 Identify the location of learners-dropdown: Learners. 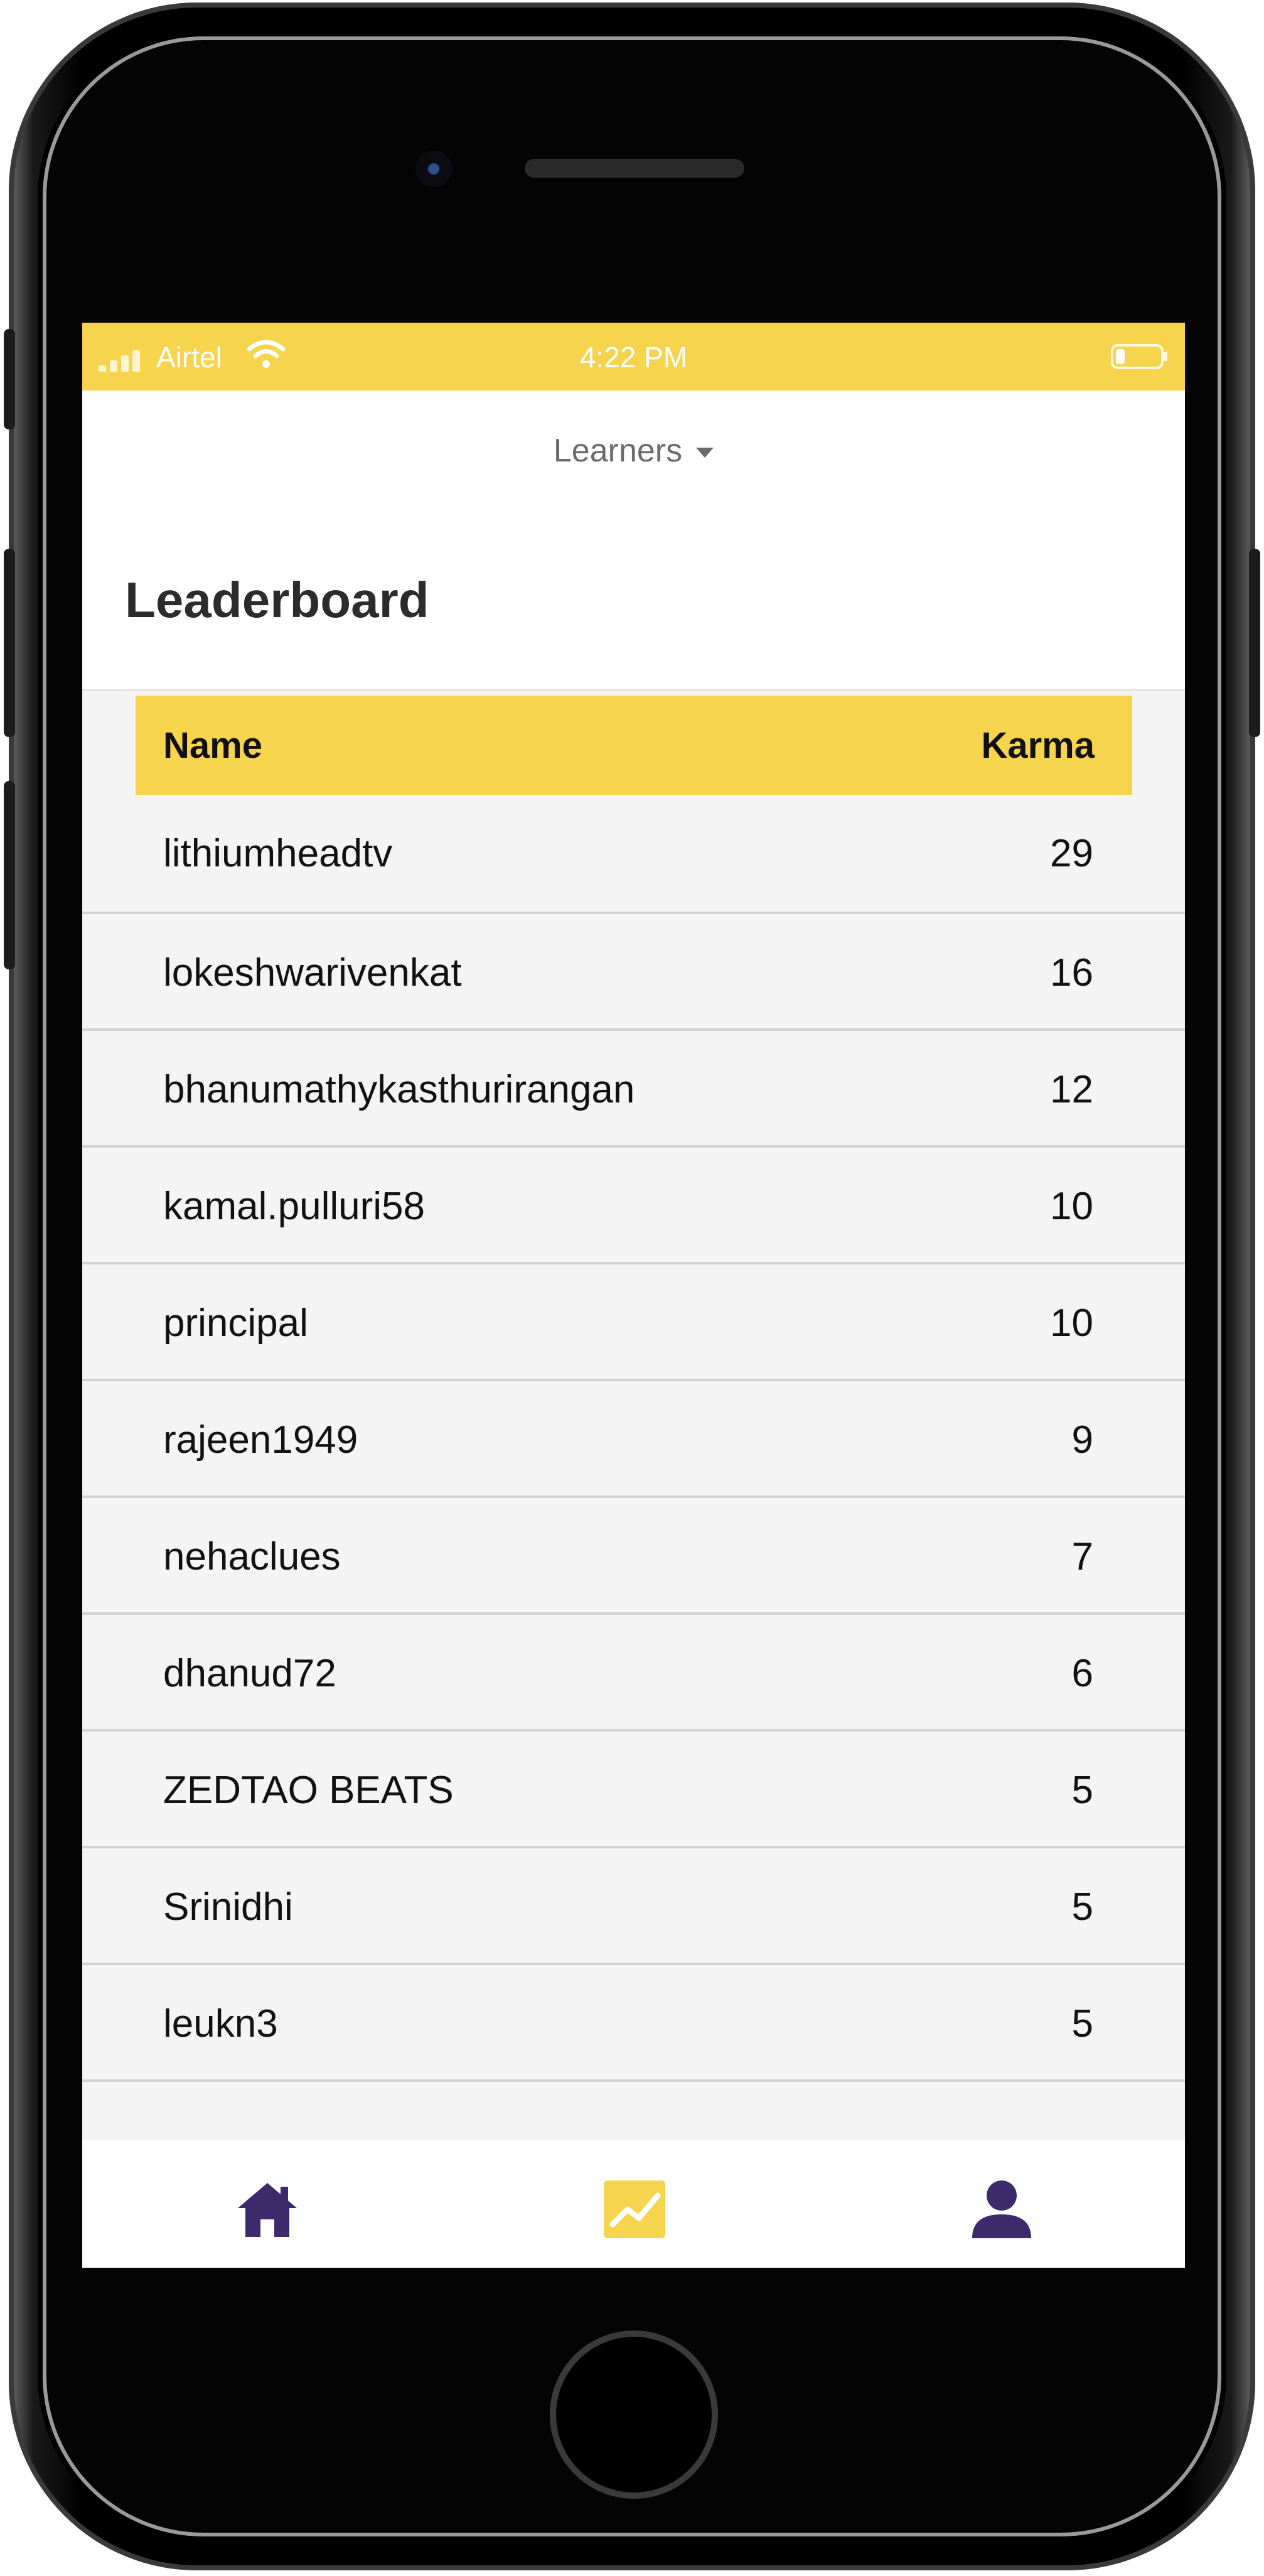
(634, 451).